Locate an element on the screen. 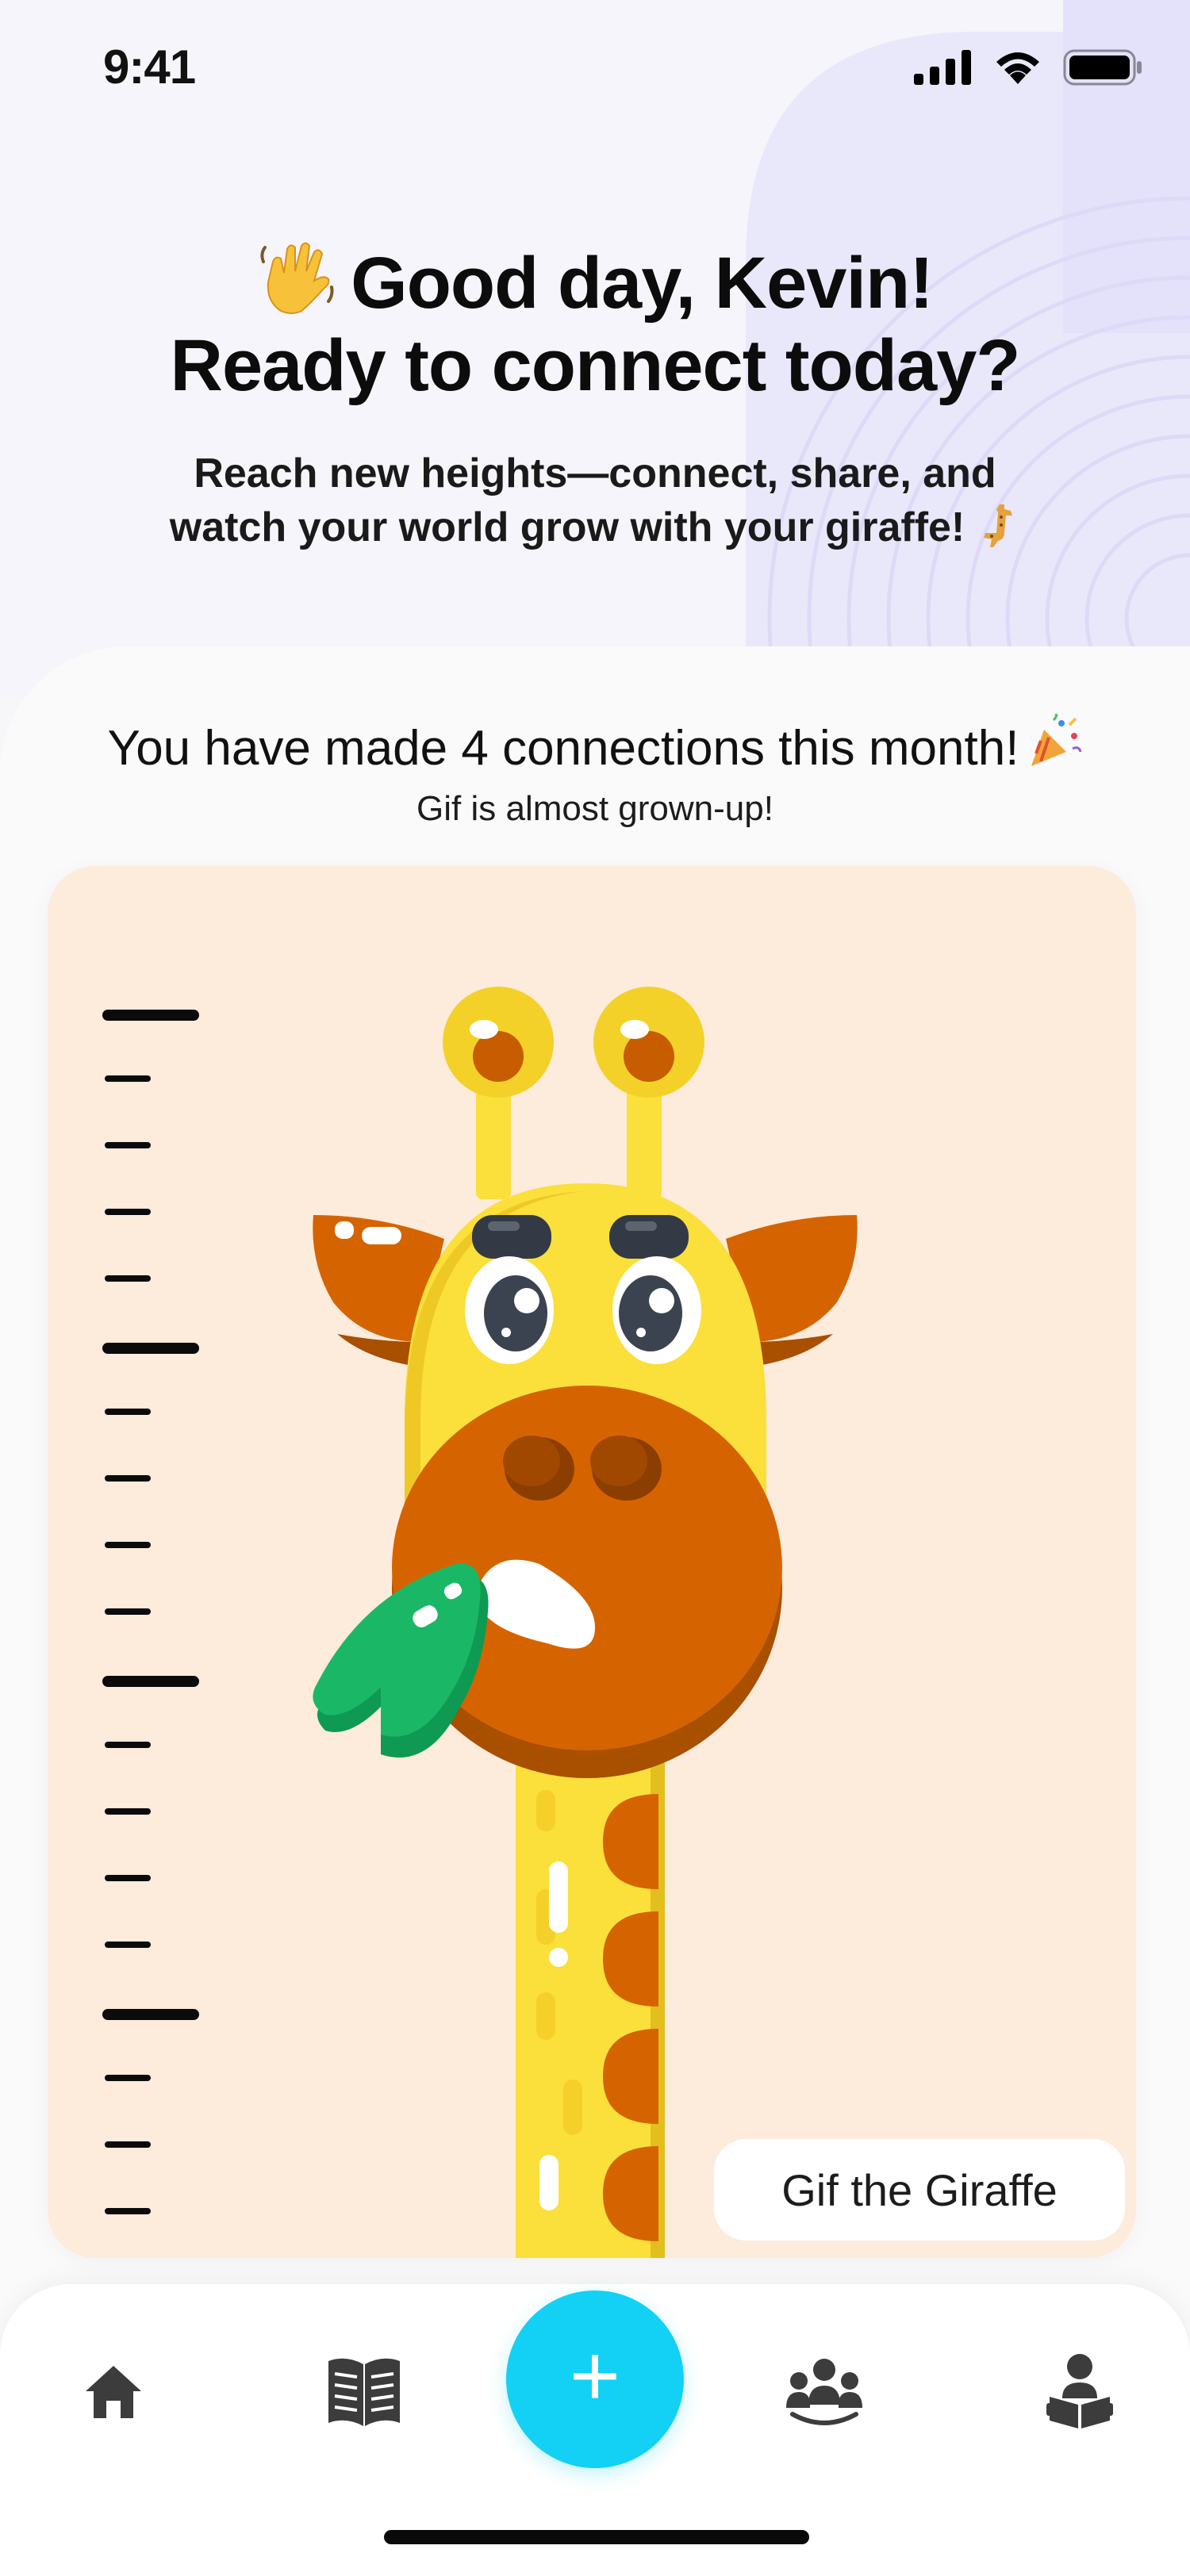 This screenshot has width=1190, height=2576. tab-home is located at coordinates (113, 2392).